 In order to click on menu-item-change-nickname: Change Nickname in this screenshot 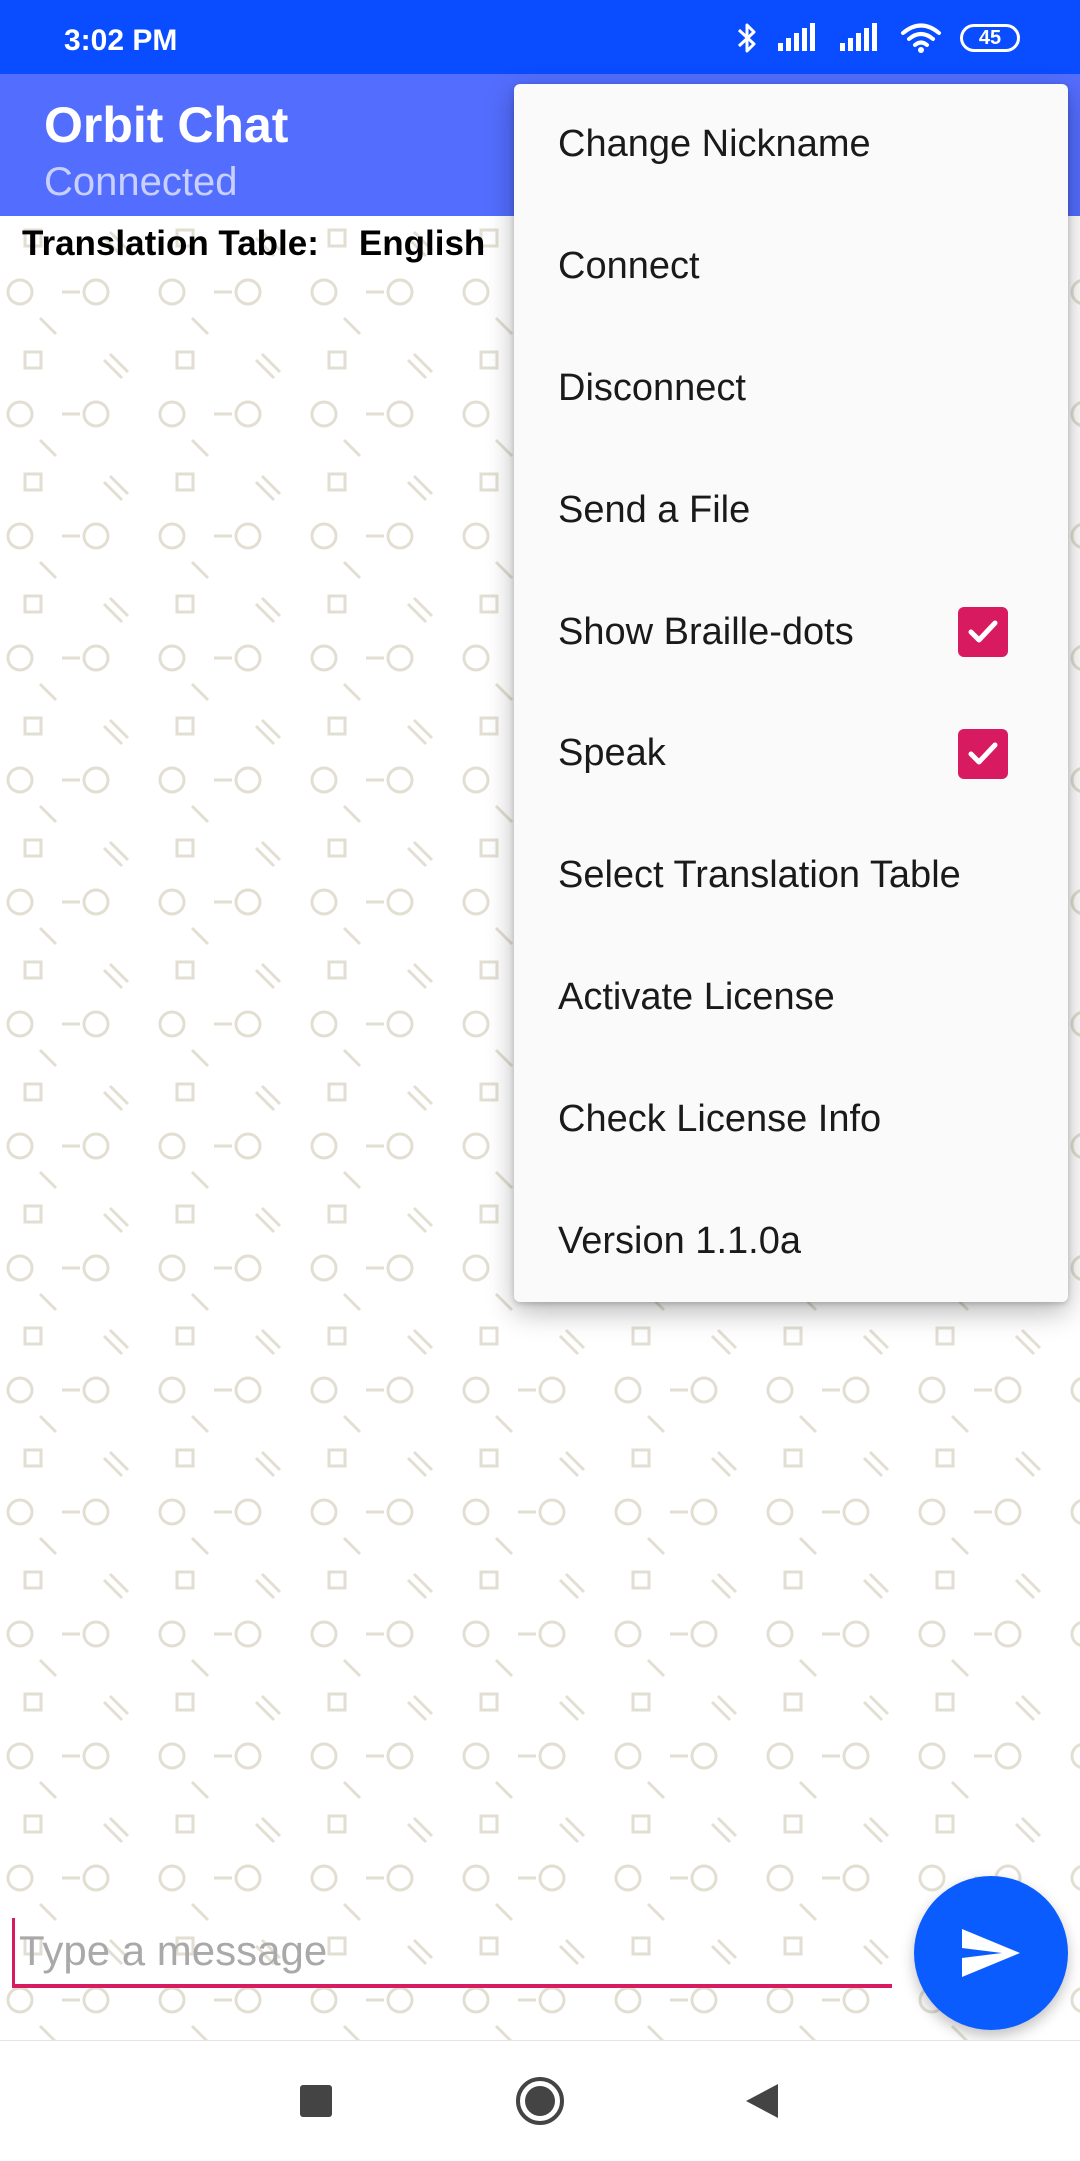, I will do `click(791, 145)`.